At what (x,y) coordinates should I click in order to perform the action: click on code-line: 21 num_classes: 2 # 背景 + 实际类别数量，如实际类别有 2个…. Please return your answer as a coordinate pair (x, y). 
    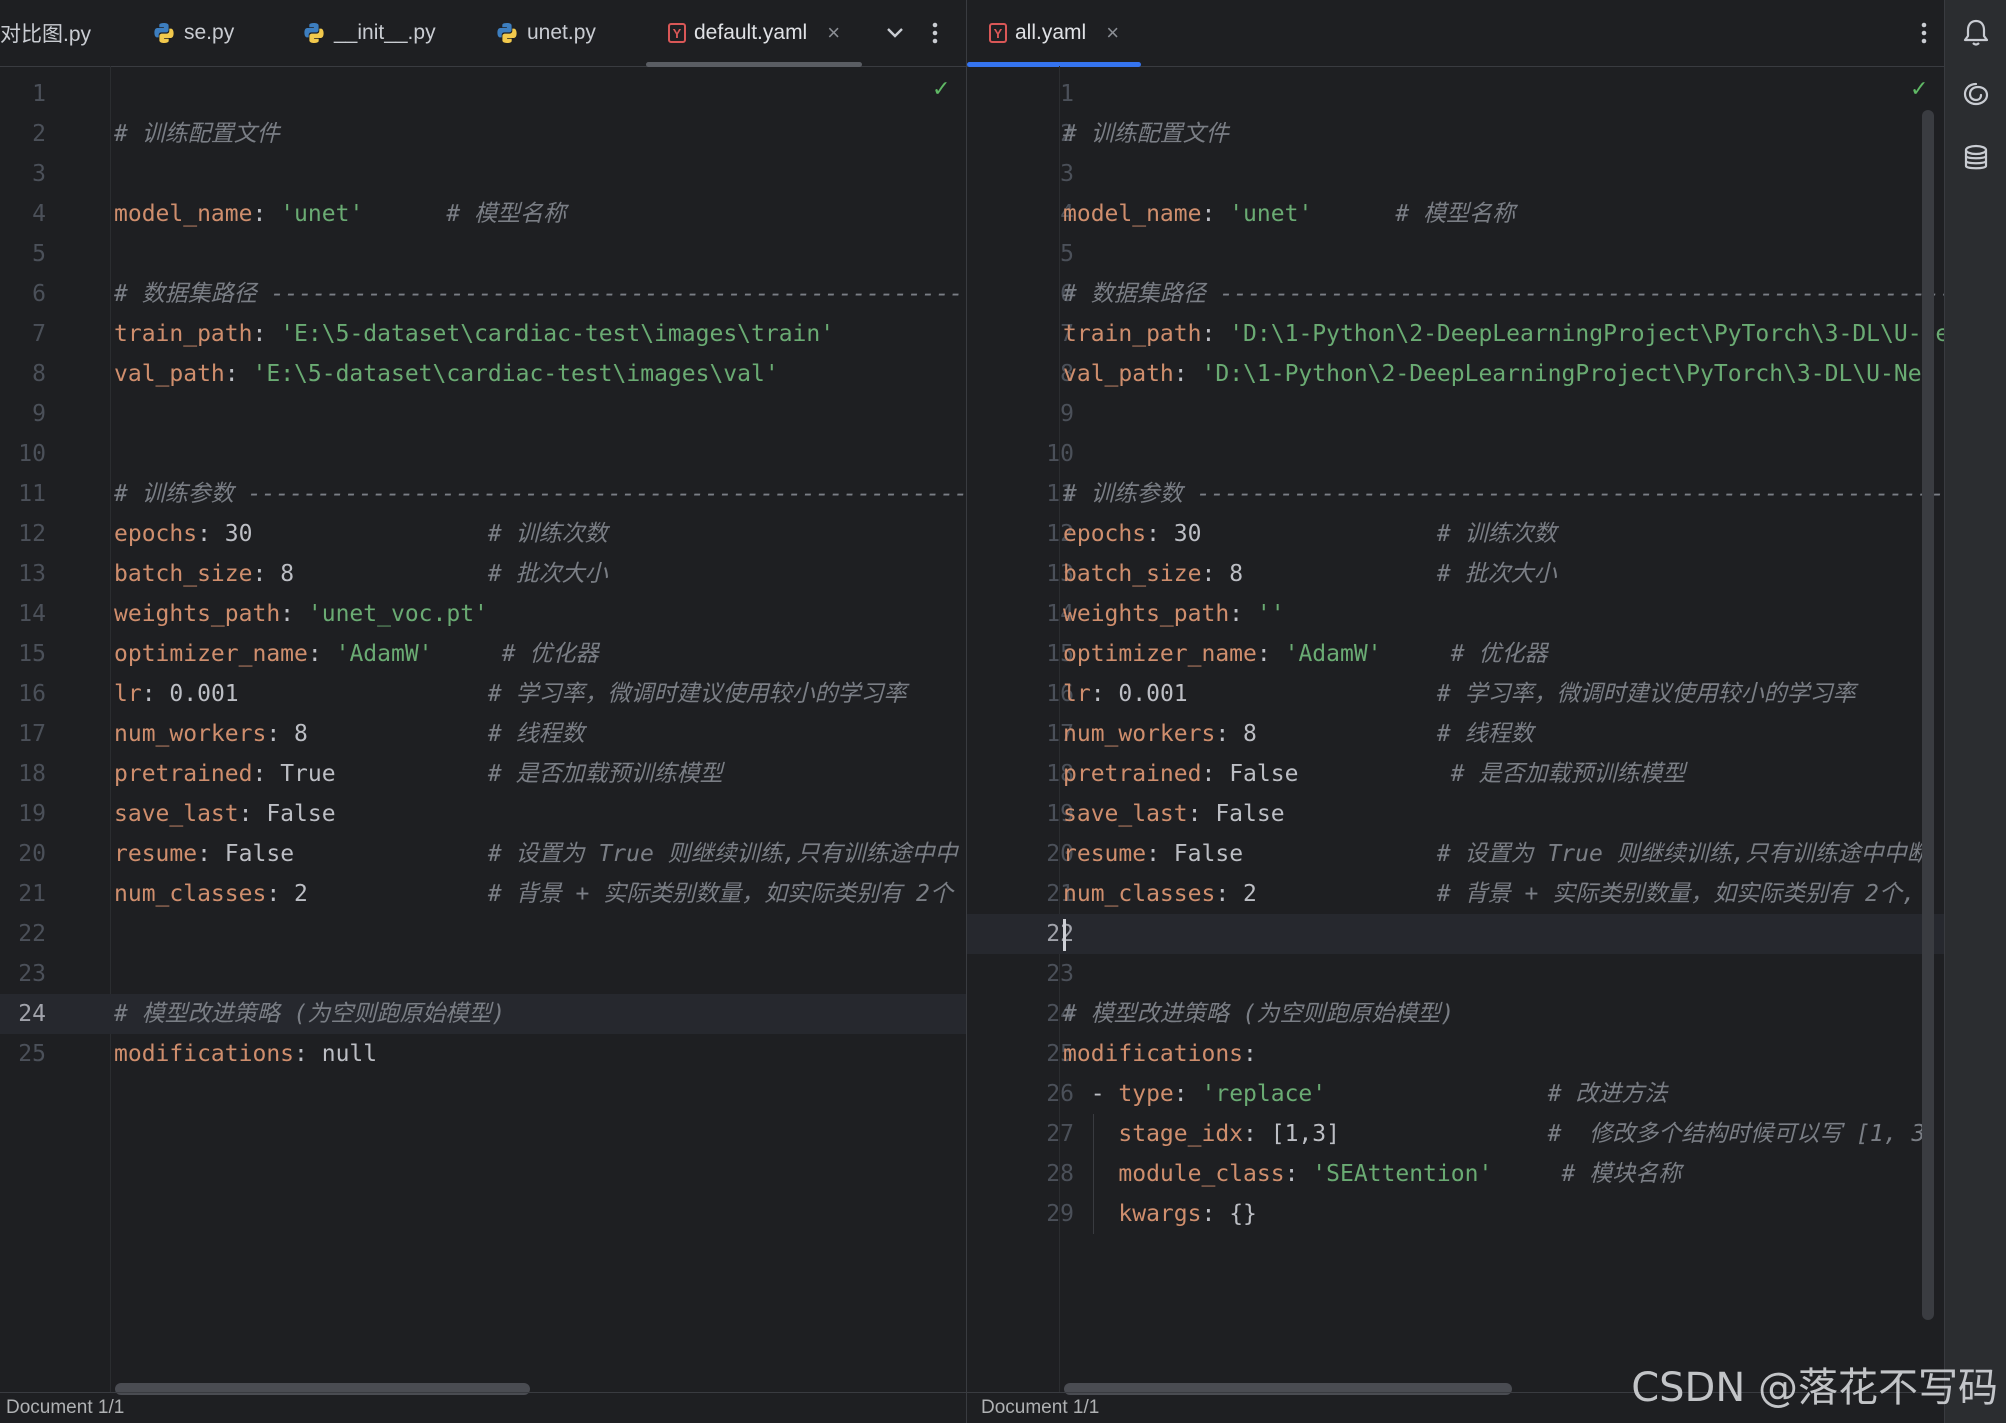
    Looking at the image, I should click on (1455, 894).